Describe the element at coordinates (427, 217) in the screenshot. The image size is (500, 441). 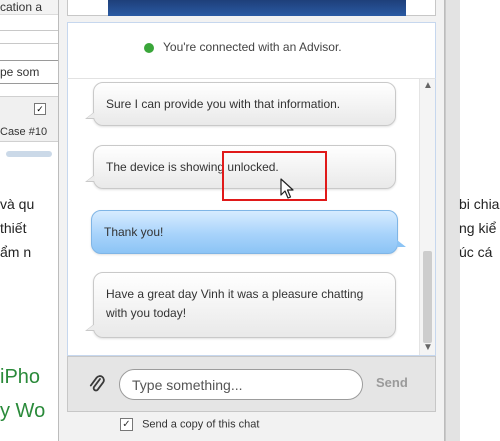
I see `message-scrollbar: ▲ ▼` at that location.